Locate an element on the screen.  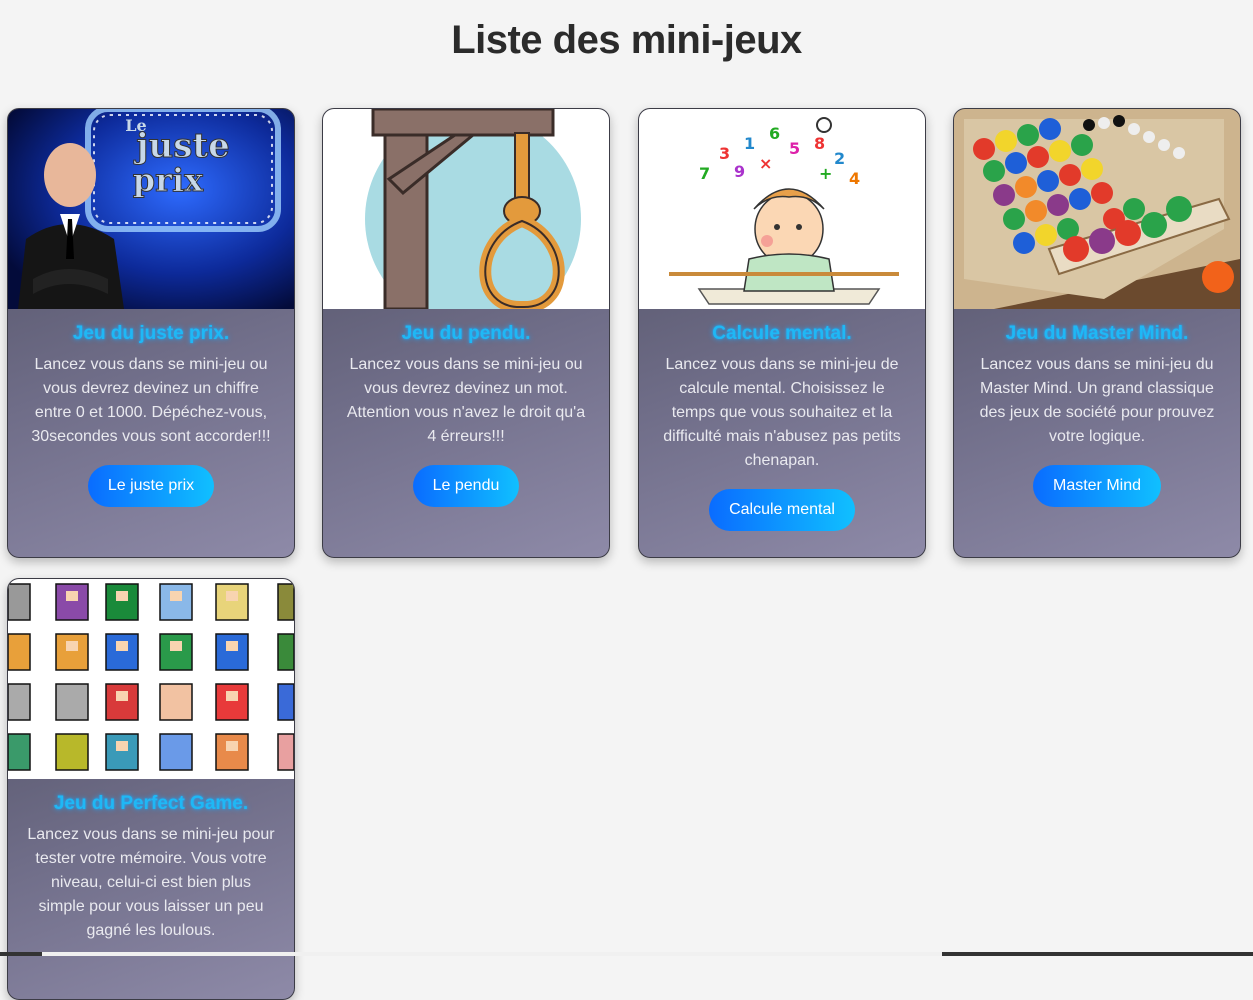
svg-text: 3 is located at coordinates (724, 153).